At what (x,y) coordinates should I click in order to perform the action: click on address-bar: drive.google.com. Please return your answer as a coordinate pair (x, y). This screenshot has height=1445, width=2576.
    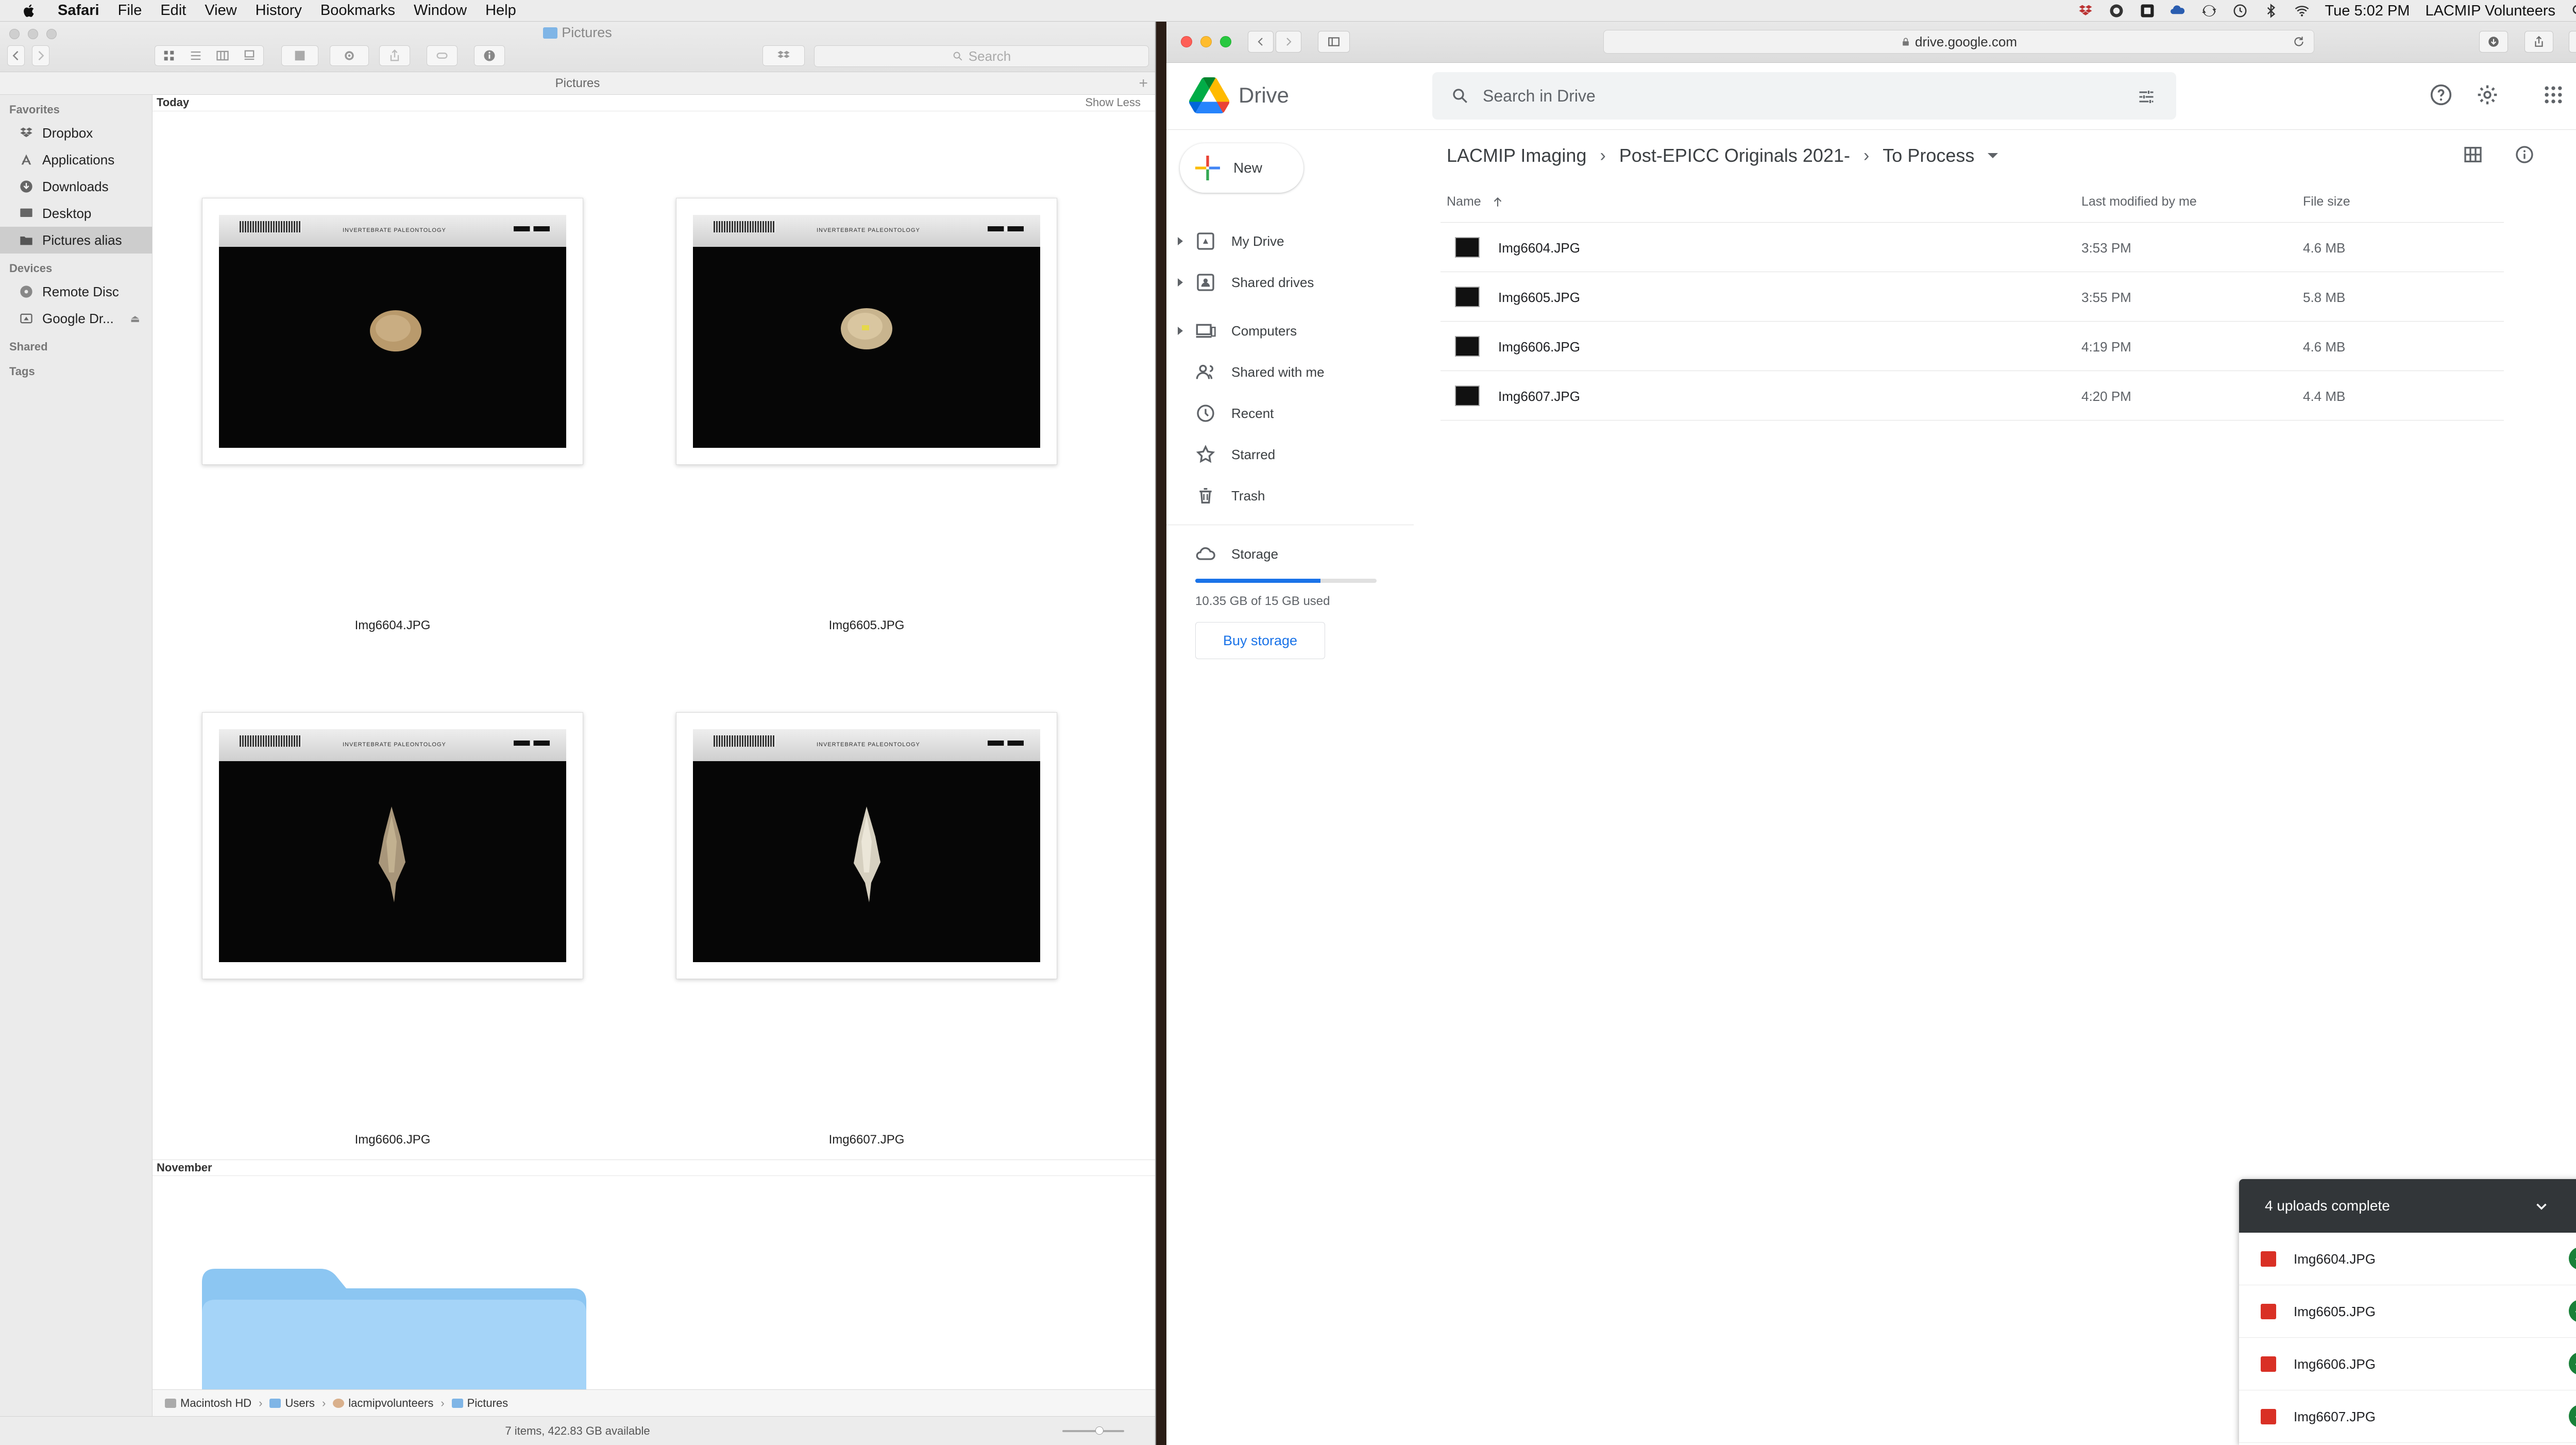
    Looking at the image, I should click on (1958, 42).